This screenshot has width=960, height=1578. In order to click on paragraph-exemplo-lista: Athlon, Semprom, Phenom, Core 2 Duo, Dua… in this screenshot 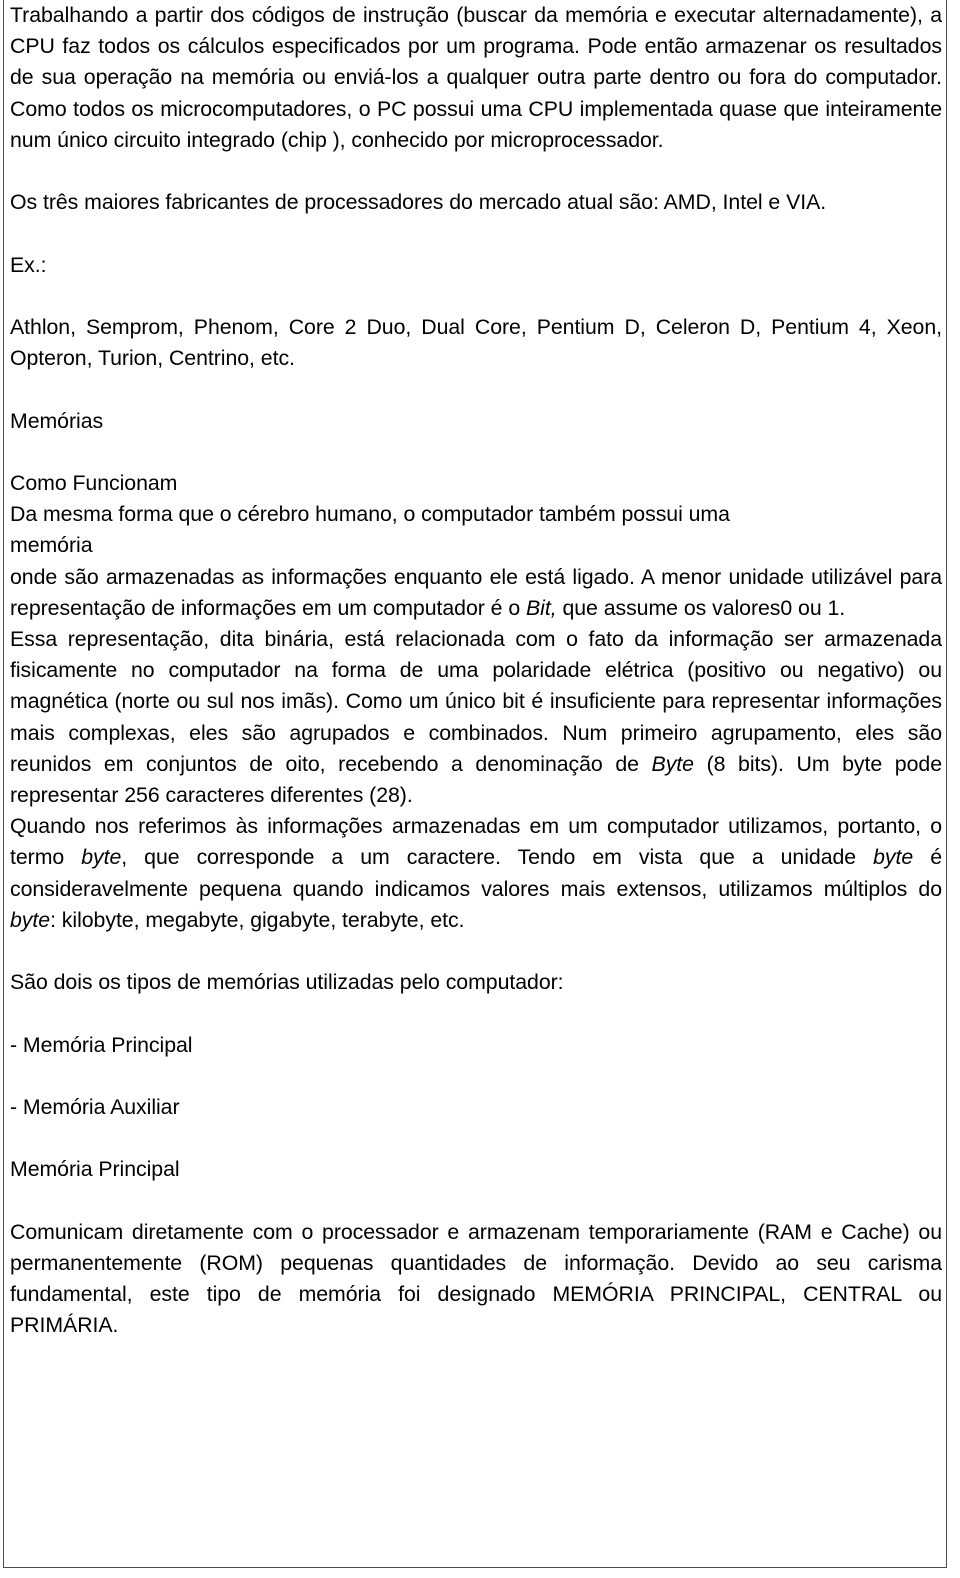, I will do `click(476, 342)`.